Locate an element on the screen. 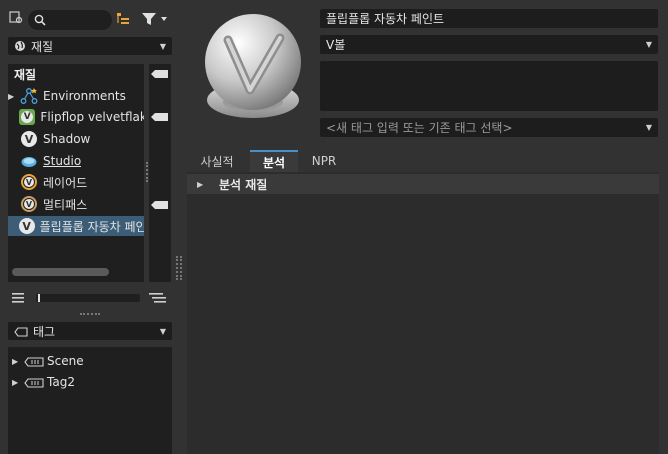 The height and width of the screenshot is (454, 668). tab-analysis: 분석 is located at coordinates (274, 161).